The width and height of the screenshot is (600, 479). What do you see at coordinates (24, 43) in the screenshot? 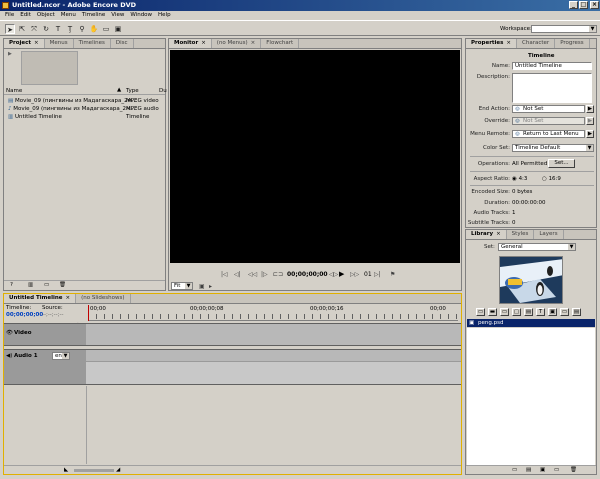
I see `tab-project: Project ×` at bounding box center [24, 43].